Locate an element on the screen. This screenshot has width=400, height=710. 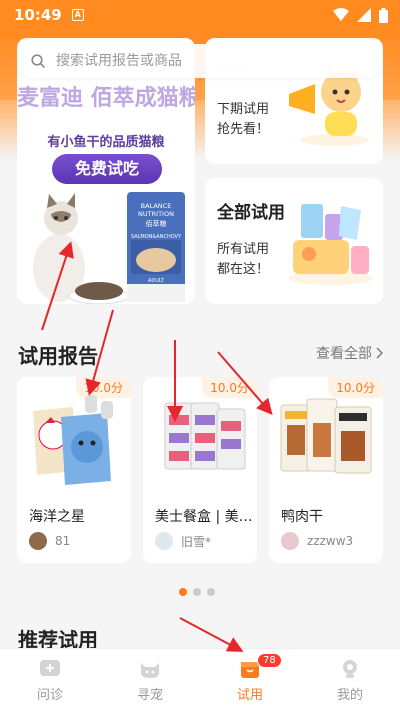
tab-find-pet: 寻宠 is located at coordinates (150, 679).